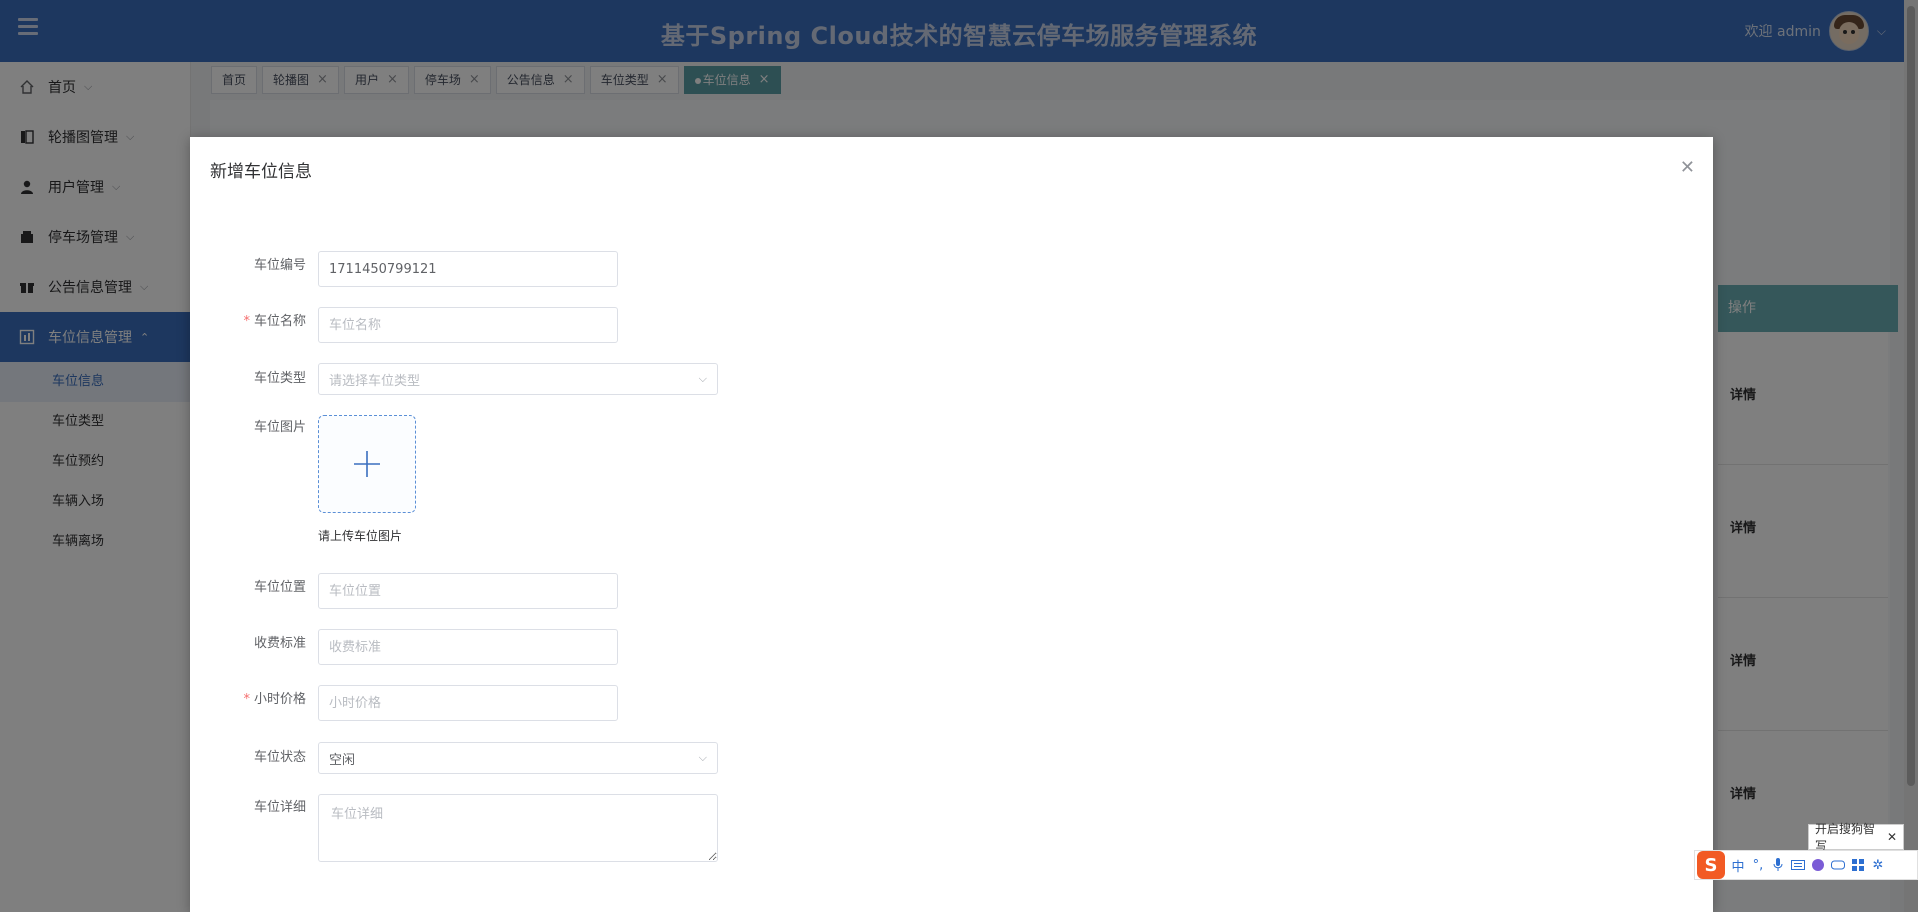 The height and width of the screenshot is (912, 1918). Describe the element at coordinates (518, 758) in the screenshot. I see `space-status-select: 空闲 ⌵` at that location.